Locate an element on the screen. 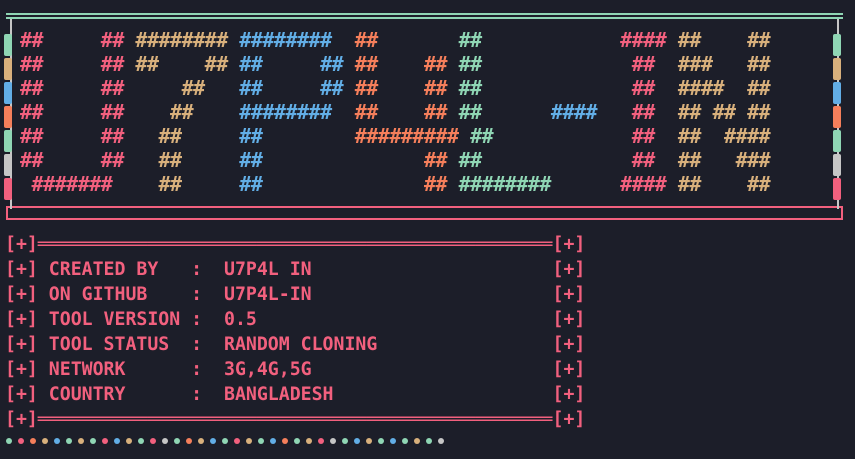  banner-glyph-segment: ####### is located at coordinates (78, 184).